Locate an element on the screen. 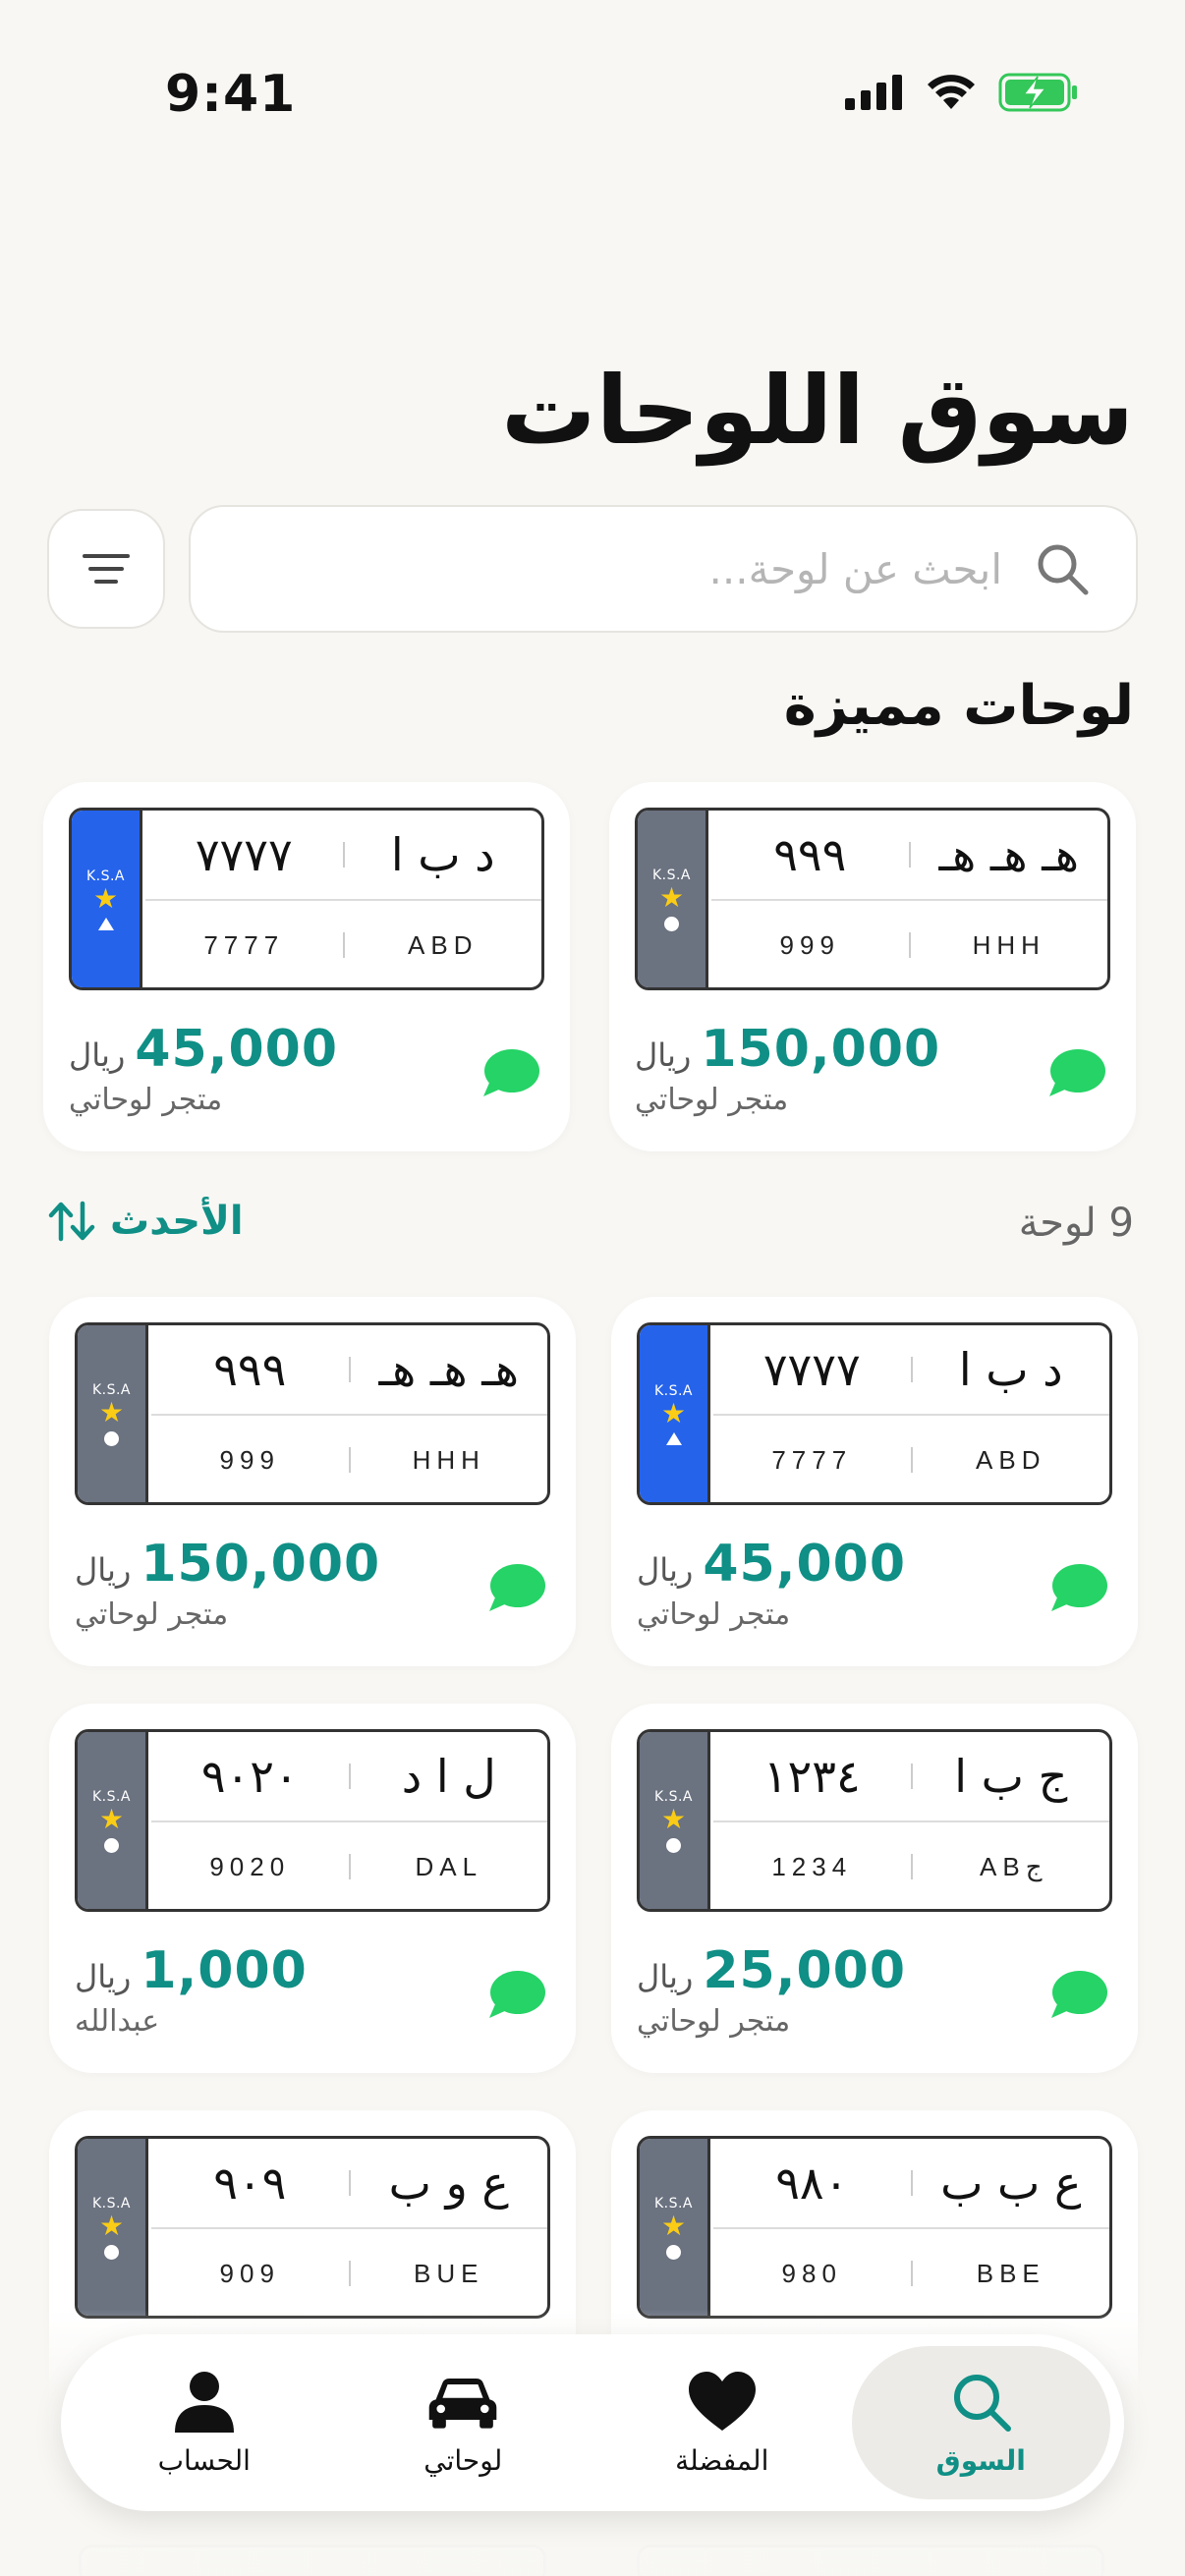  status-time: 9:41 is located at coordinates (231, 94).